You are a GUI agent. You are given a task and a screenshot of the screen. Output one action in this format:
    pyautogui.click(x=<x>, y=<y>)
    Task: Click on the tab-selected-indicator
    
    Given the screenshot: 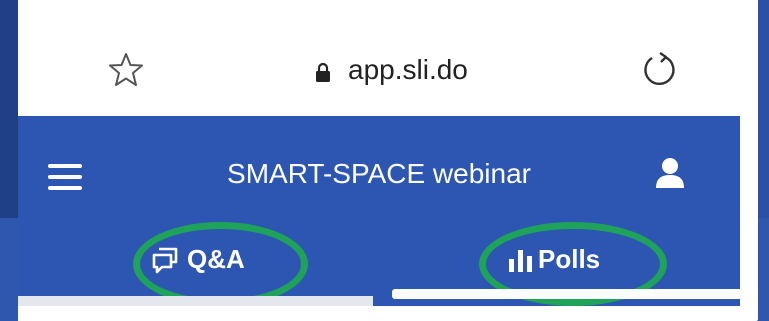 What is the action you would take?
    pyautogui.click(x=570, y=294)
    